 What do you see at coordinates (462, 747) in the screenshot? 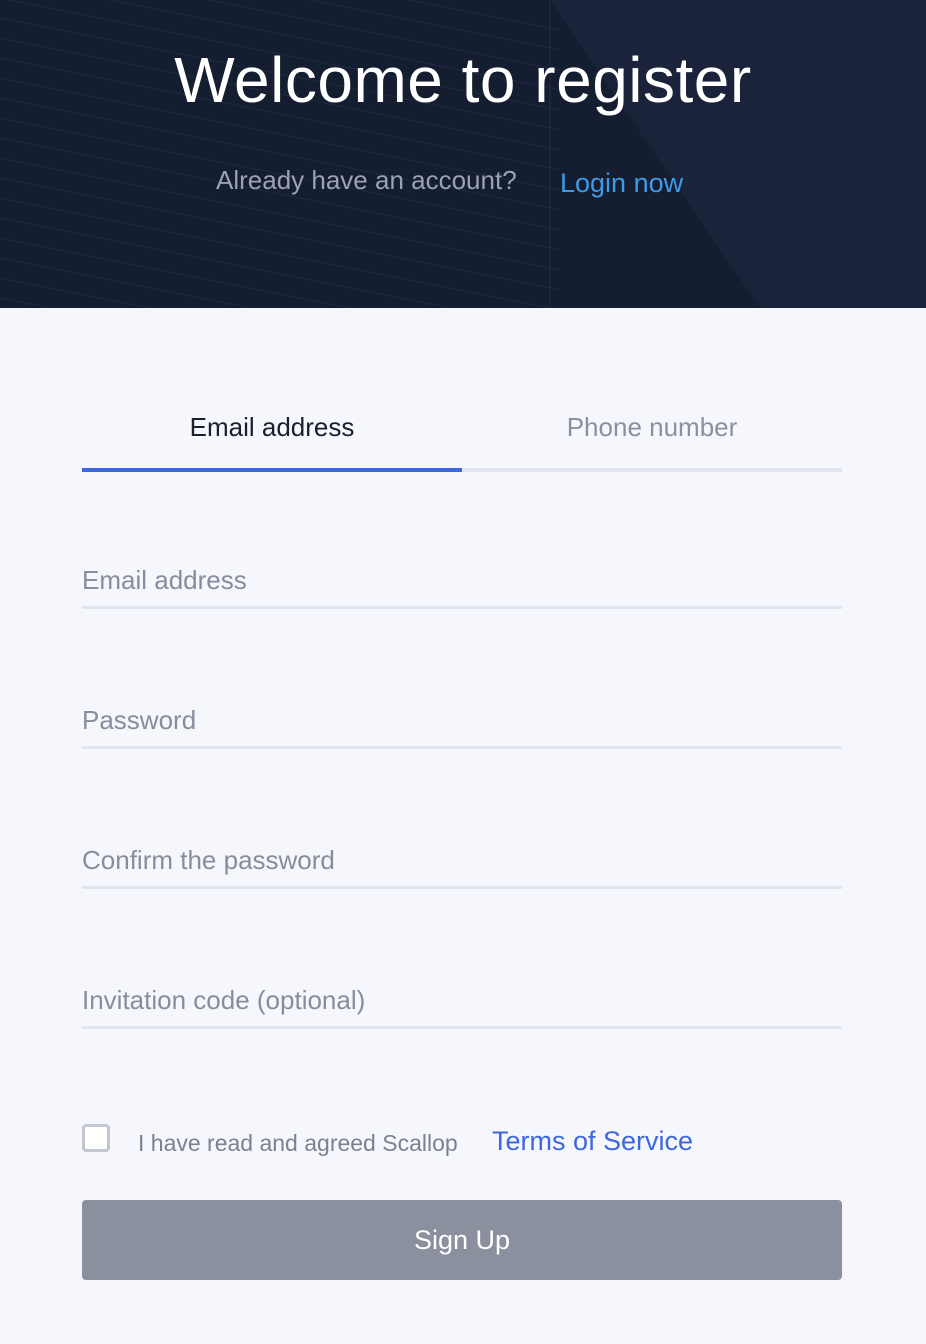
I see `password-underline` at bounding box center [462, 747].